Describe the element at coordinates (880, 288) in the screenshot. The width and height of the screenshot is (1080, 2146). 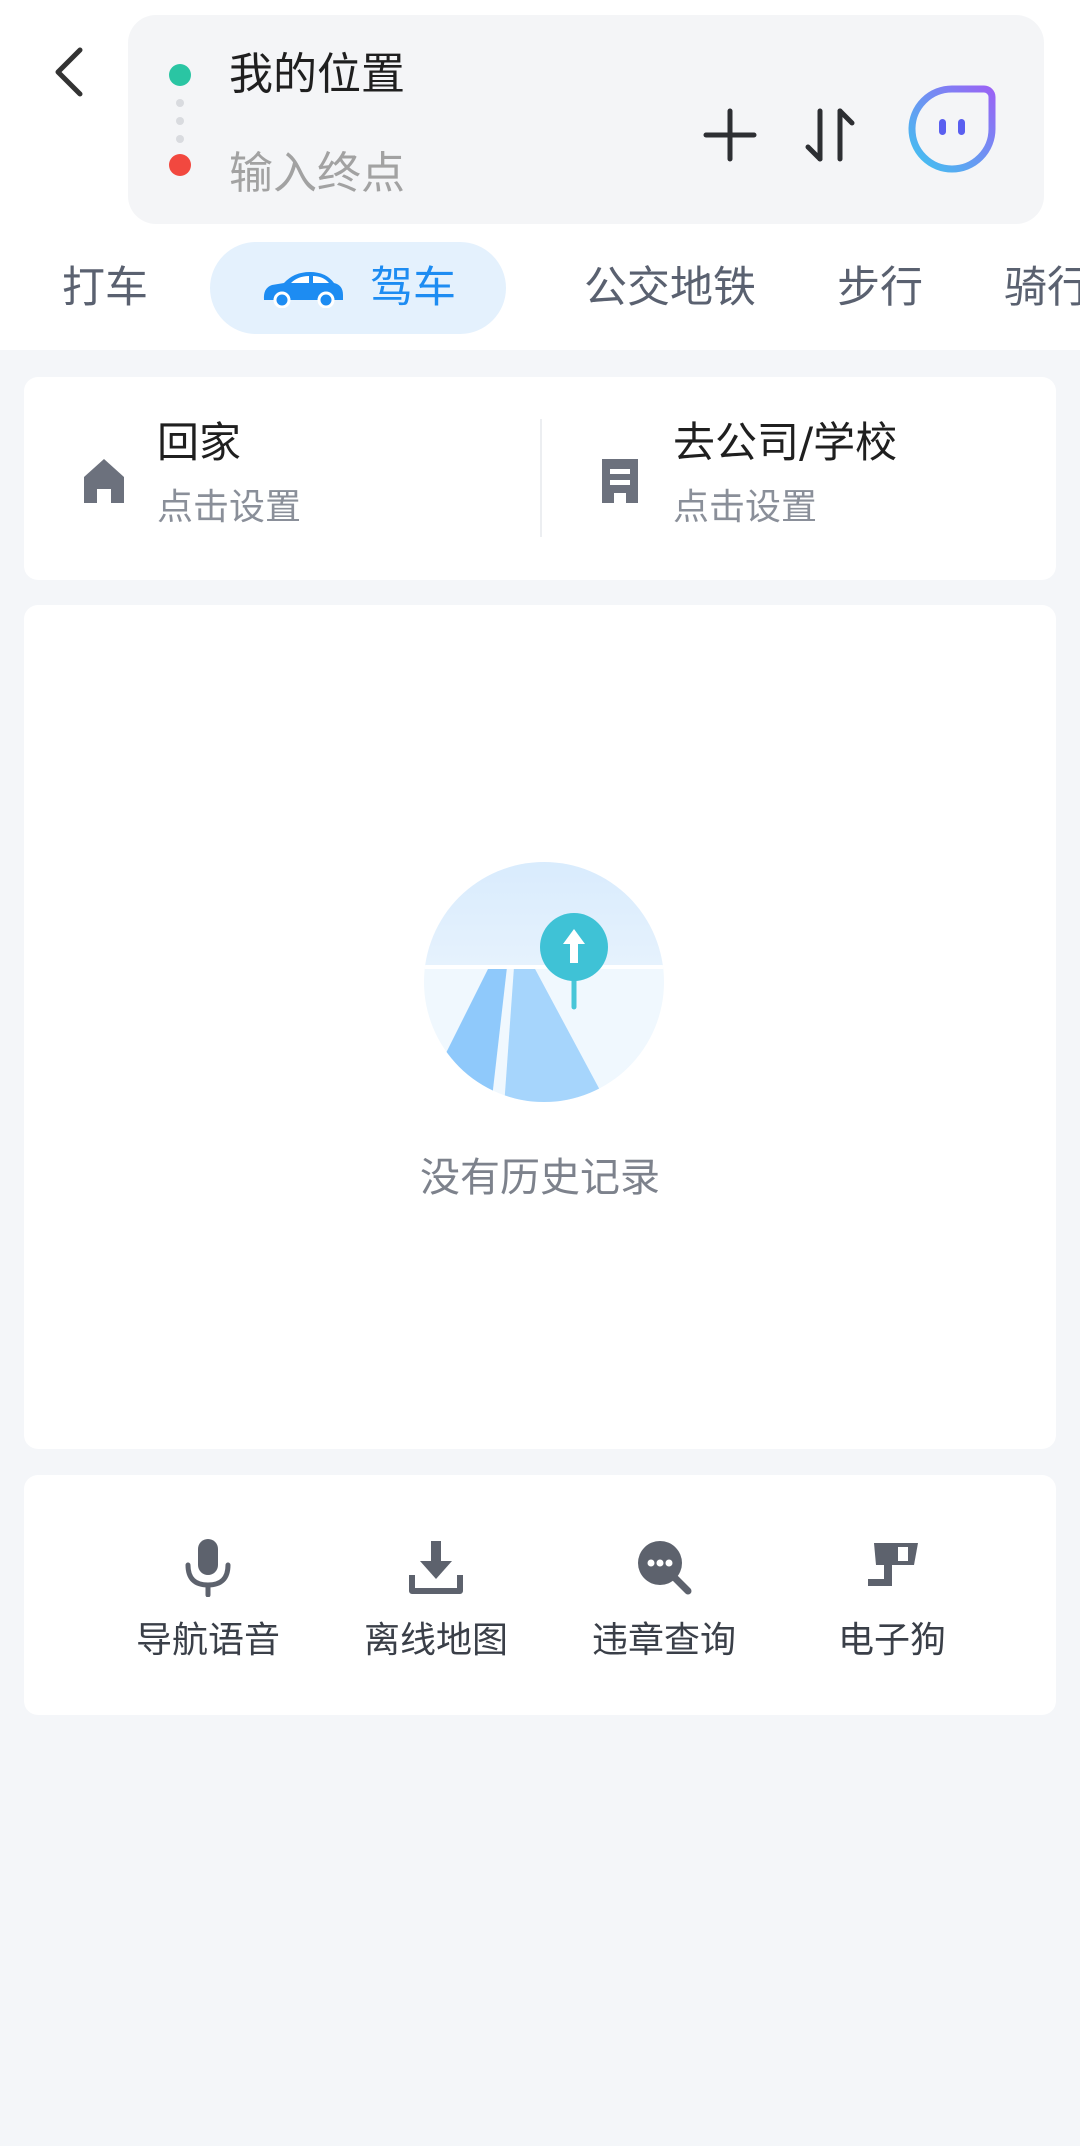
I see `tab-walk: 步行` at that location.